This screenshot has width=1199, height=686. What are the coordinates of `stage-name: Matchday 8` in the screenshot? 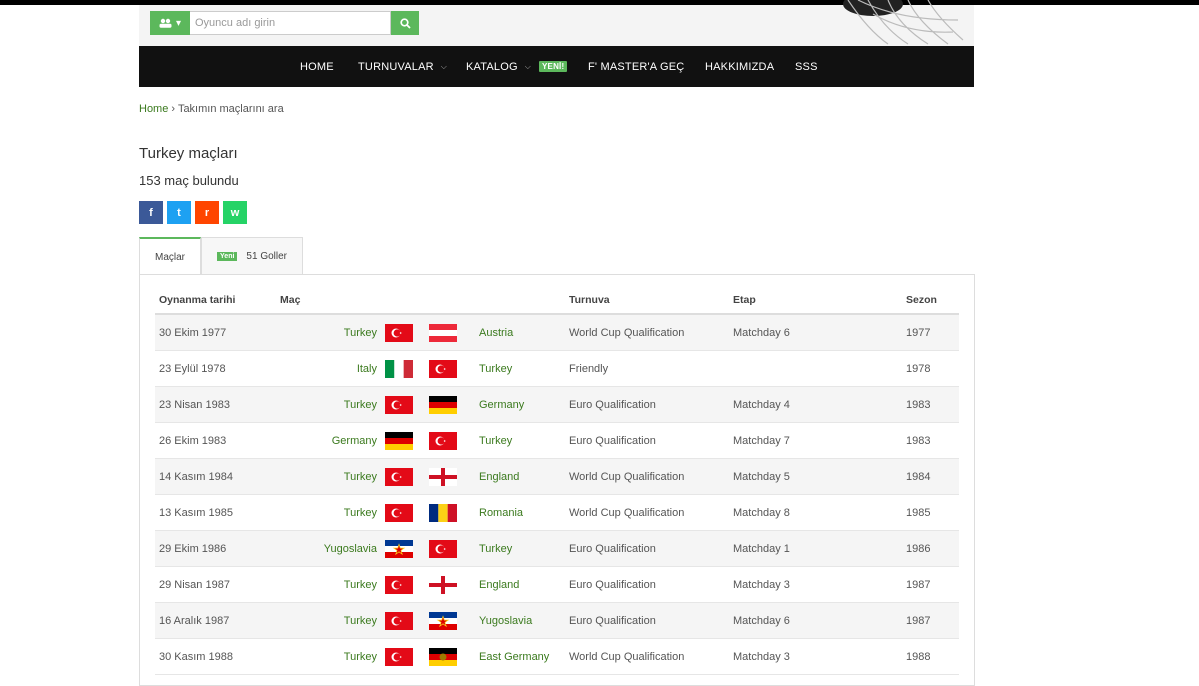 It's located at (815, 512).